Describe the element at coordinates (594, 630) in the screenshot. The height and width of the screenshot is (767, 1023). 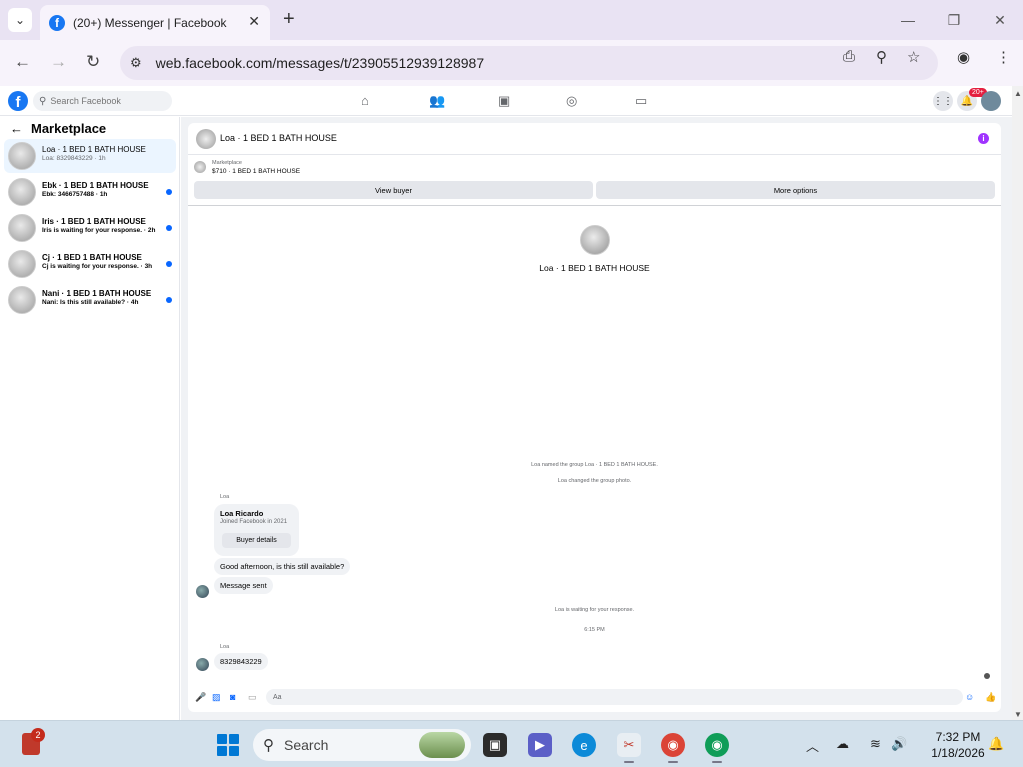
I see `message-timestamp: 6:15 PM` at that location.